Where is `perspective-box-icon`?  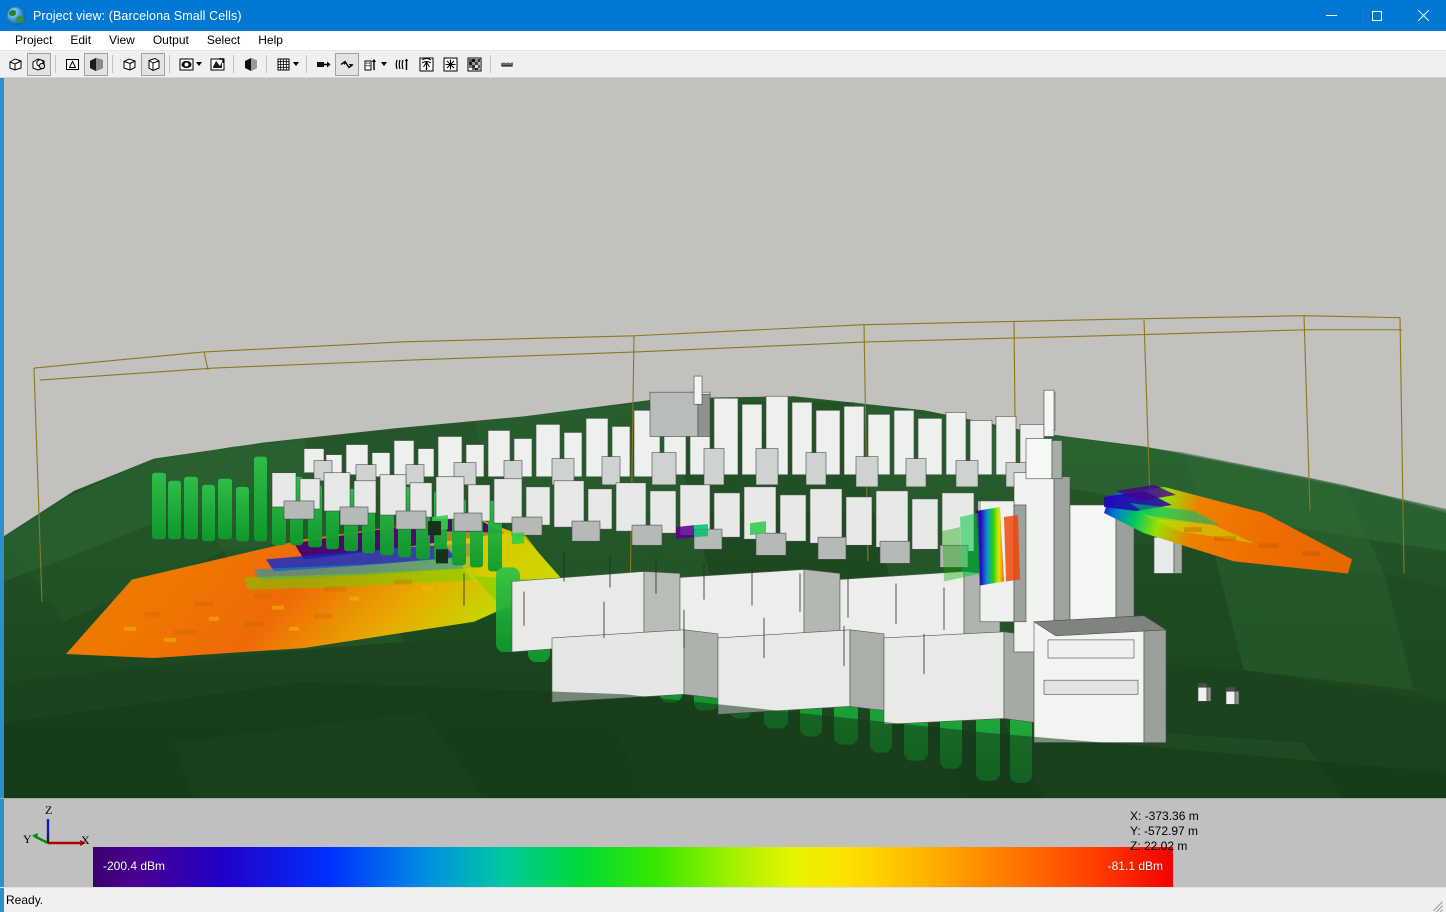
perspective-box-icon is located at coordinates (153, 64).